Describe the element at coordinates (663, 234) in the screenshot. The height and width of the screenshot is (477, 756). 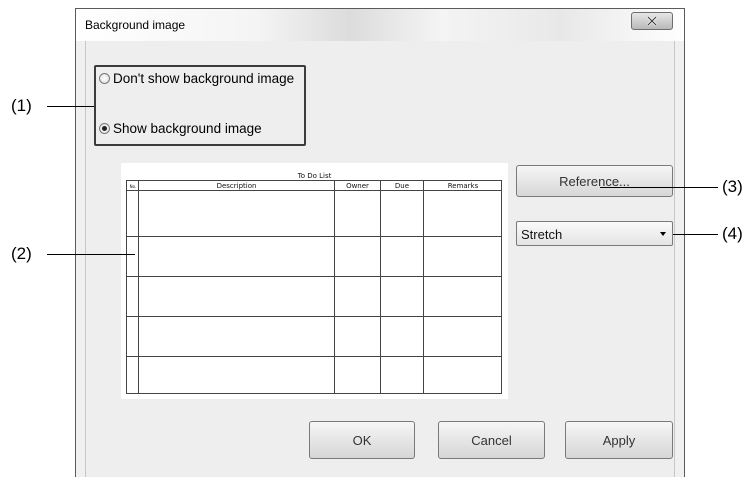
I see `chevron-down-icon` at that location.